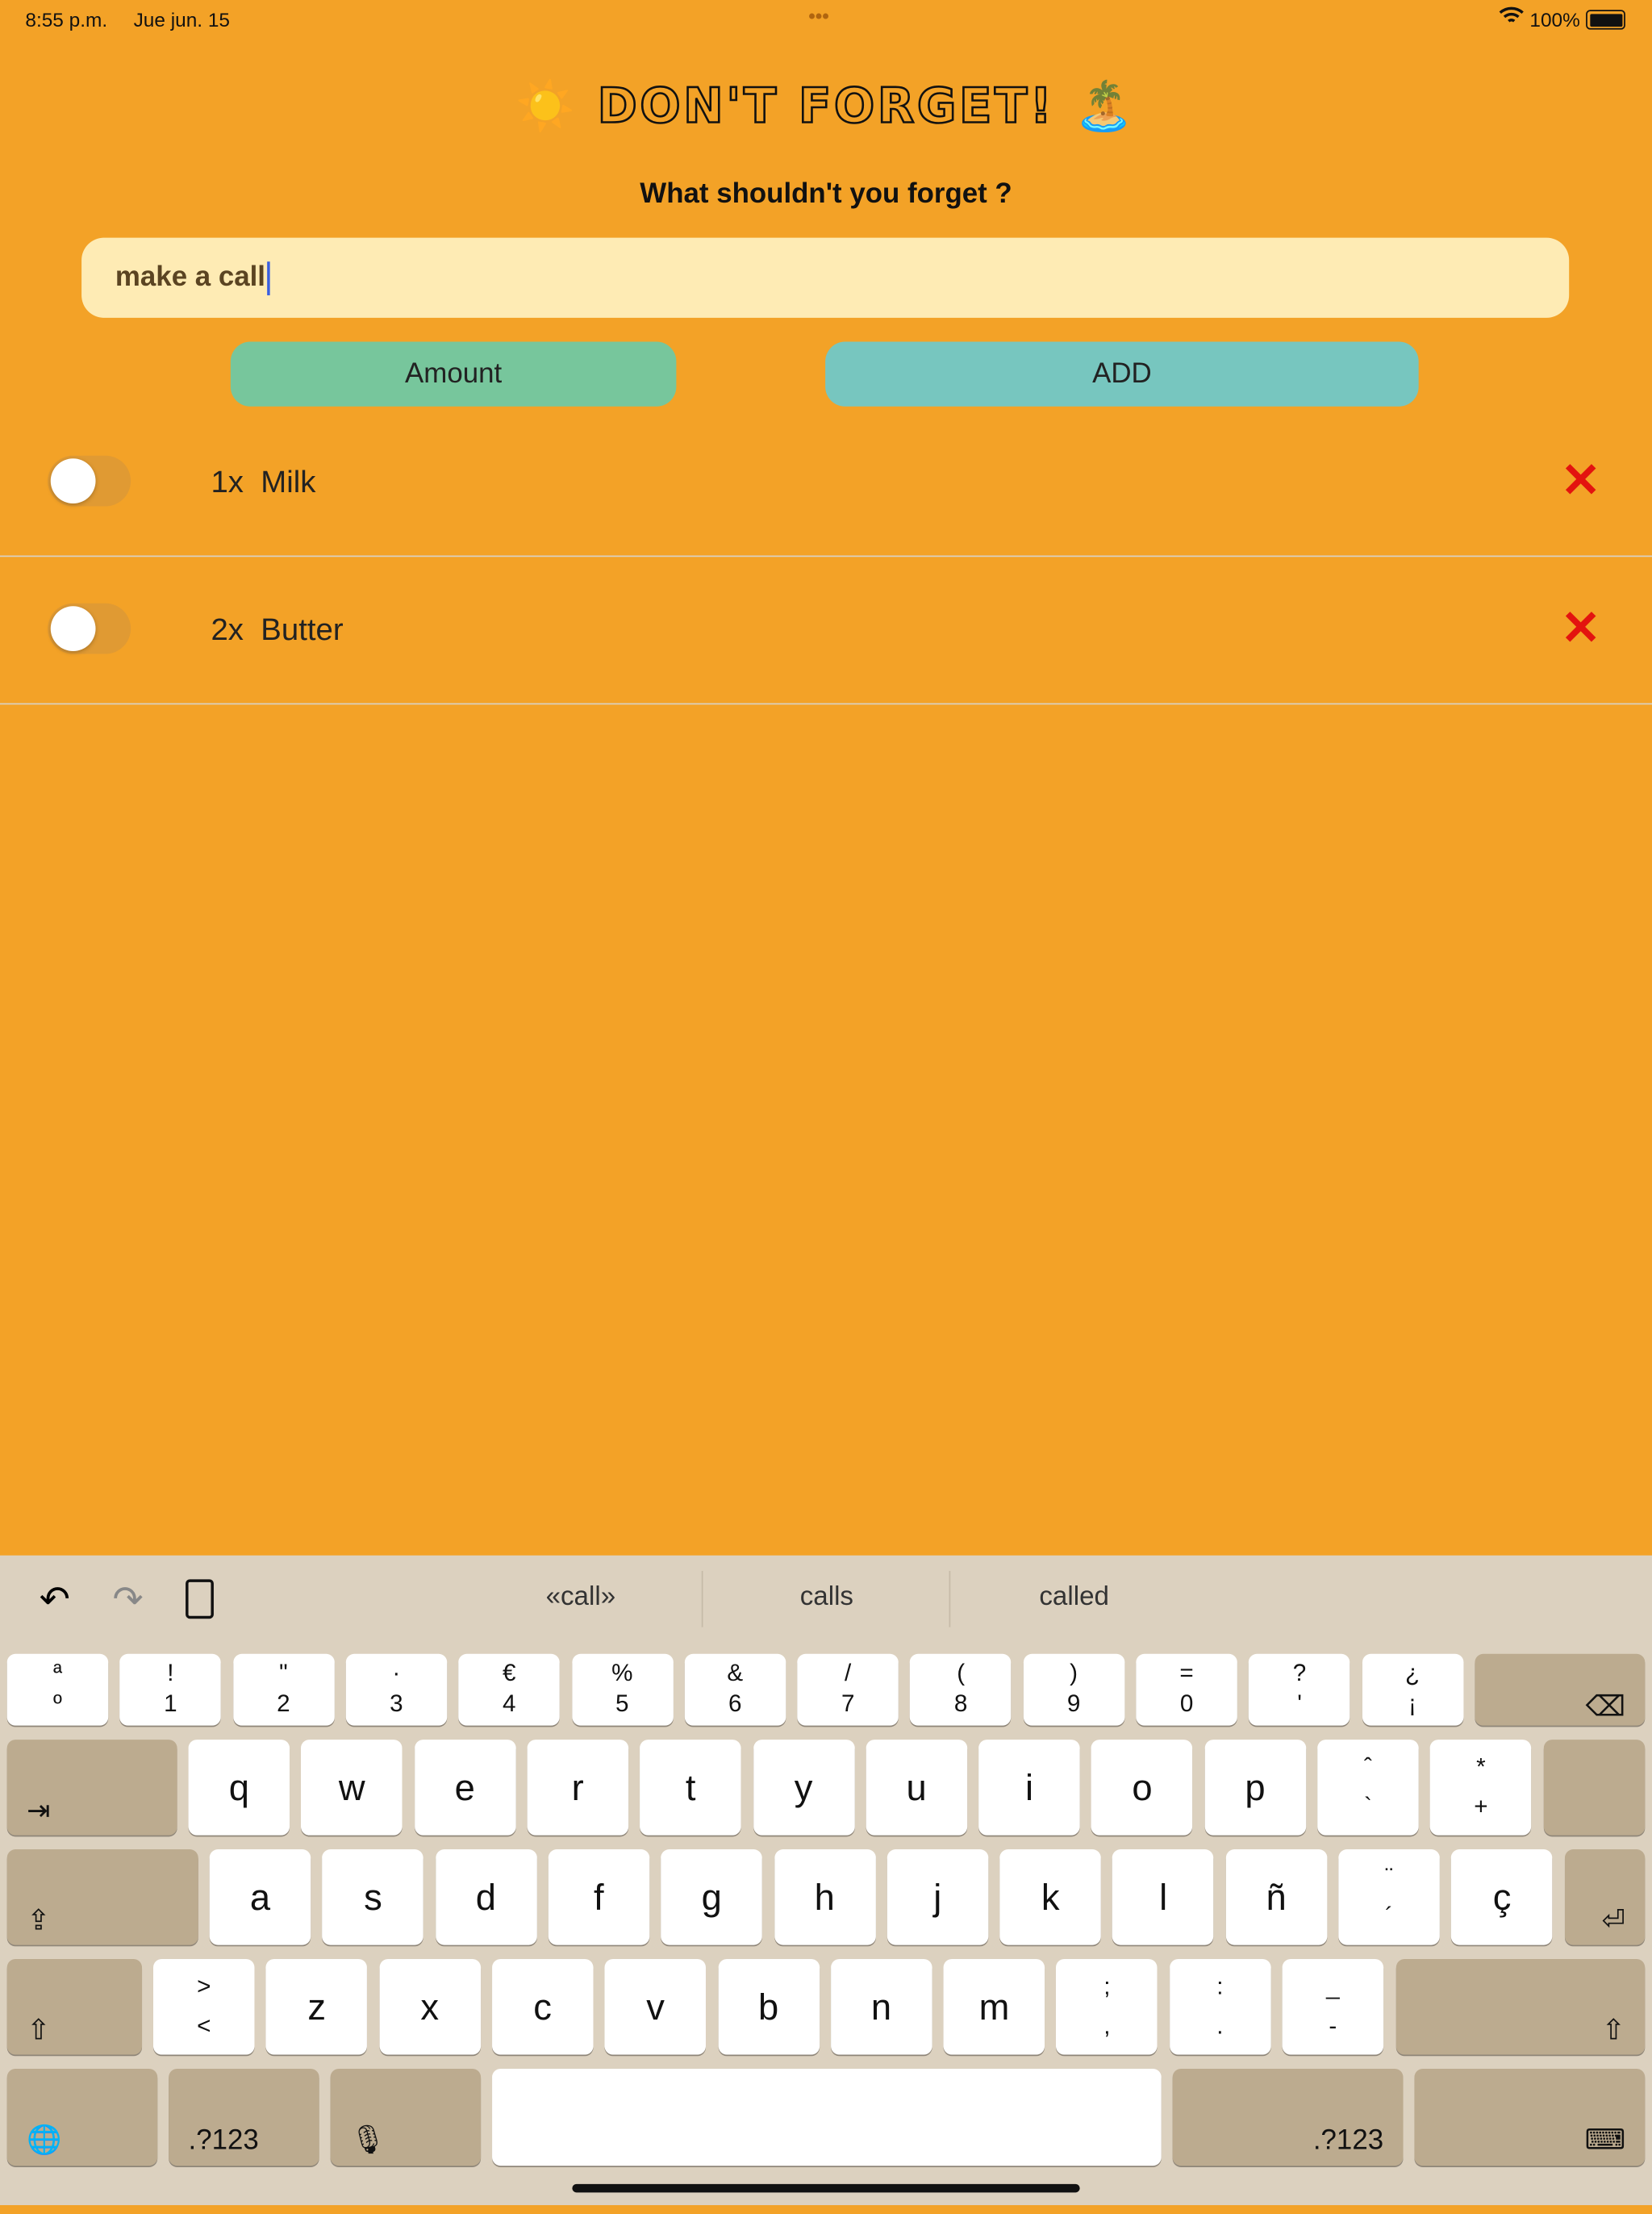  I want to click on key-label: &, so click(735, 1672).